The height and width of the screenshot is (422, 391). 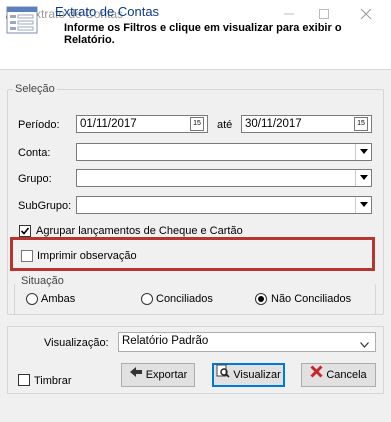 What do you see at coordinates (58, 299) in the screenshot?
I see `radio-ambas-label: Ambas` at bounding box center [58, 299].